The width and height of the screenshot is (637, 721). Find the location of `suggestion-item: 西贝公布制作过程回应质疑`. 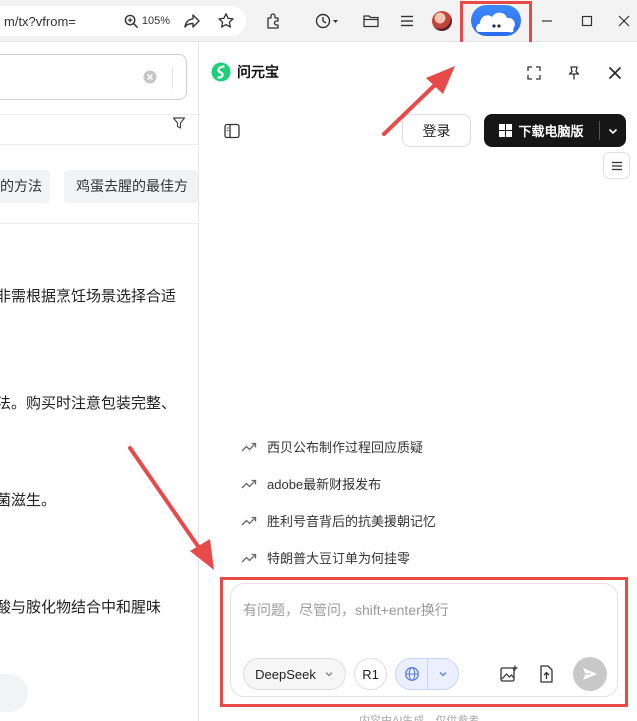

suggestion-item: 西贝公布制作过程回应质疑 is located at coordinates (332, 446).